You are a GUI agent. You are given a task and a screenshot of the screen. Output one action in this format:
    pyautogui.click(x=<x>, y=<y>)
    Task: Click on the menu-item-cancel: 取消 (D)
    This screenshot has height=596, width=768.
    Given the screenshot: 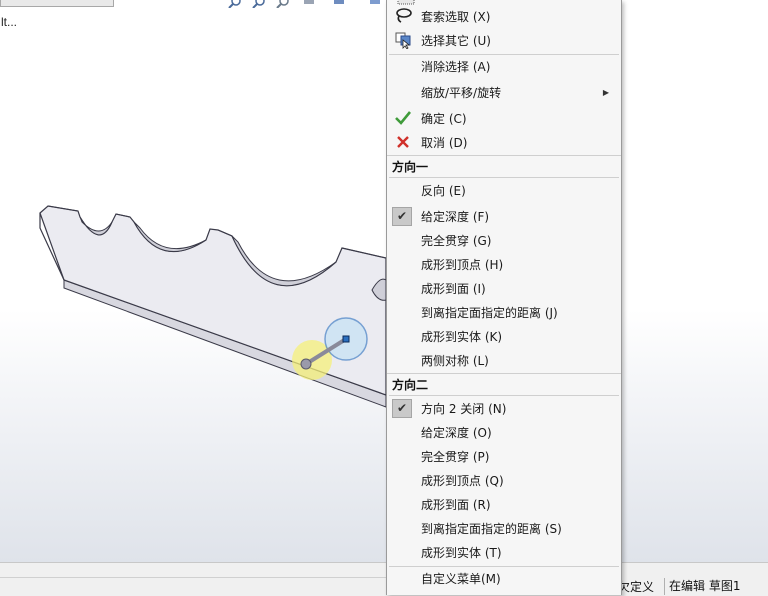 What is the action you would take?
    pyautogui.click(x=504, y=143)
    